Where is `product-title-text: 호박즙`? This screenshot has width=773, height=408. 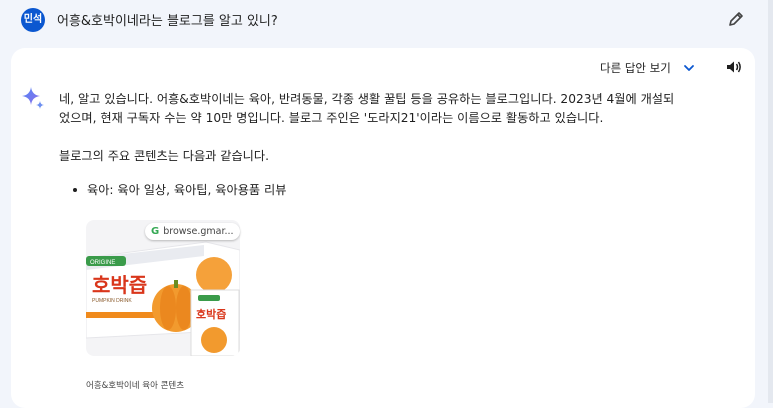
product-title-text: 호박즙 is located at coordinates (119, 285).